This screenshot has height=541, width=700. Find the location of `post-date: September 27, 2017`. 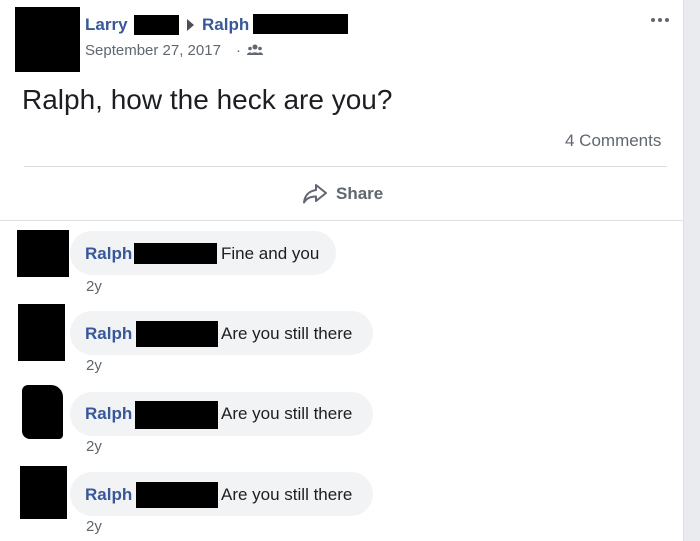

post-date: September 27, 2017 is located at coordinates (153, 50).